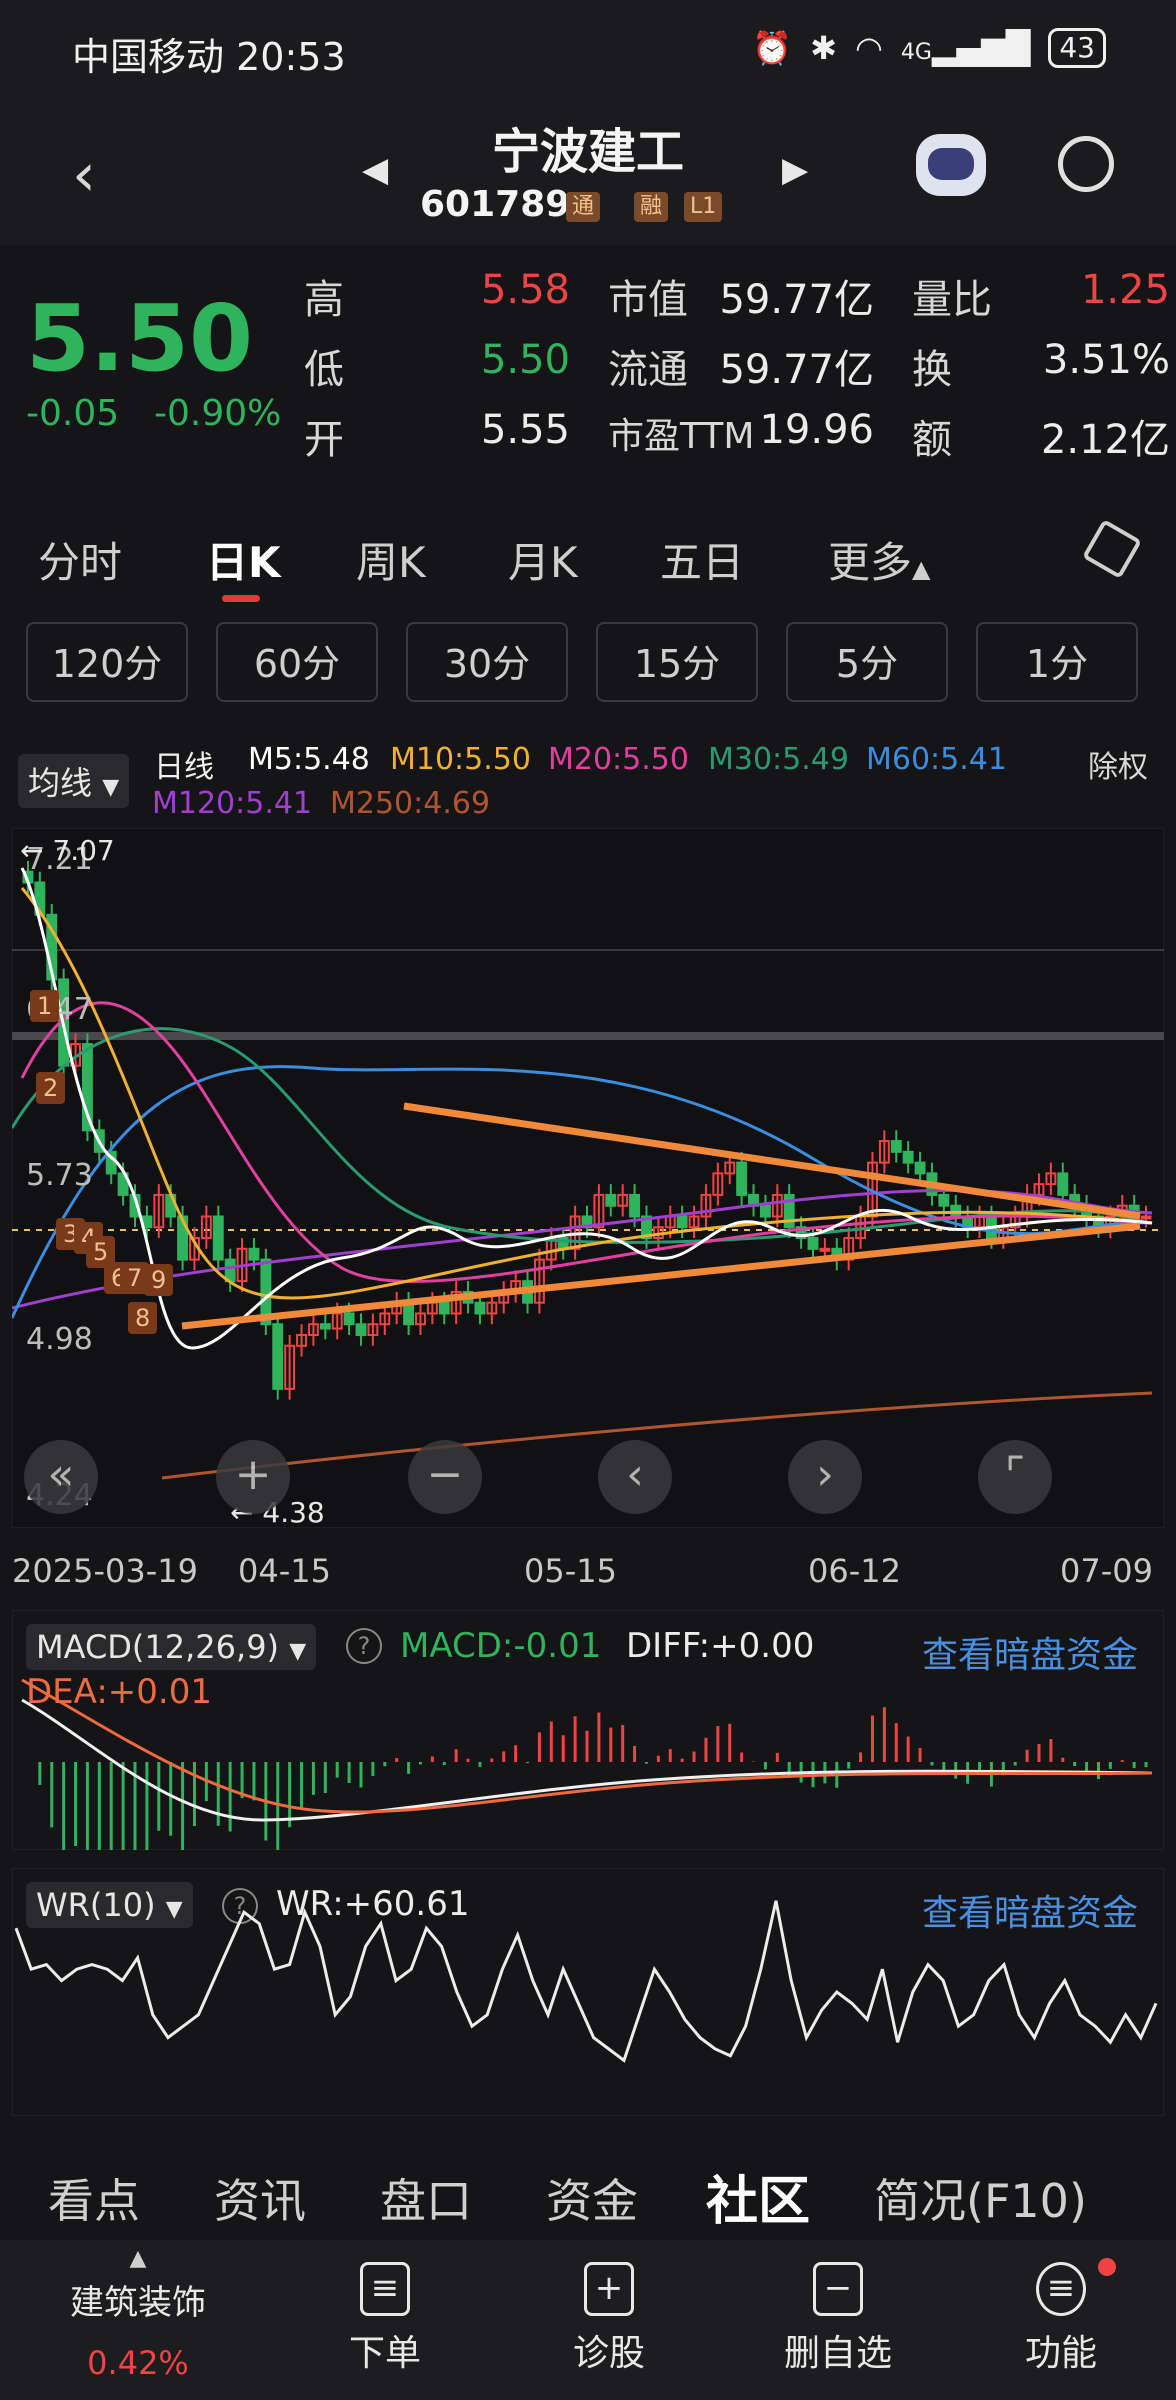 This screenshot has height=2400, width=1176. What do you see at coordinates (838, 2319) in the screenshot?
I see `nav-remove-watchlist: − 删自选` at bounding box center [838, 2319].